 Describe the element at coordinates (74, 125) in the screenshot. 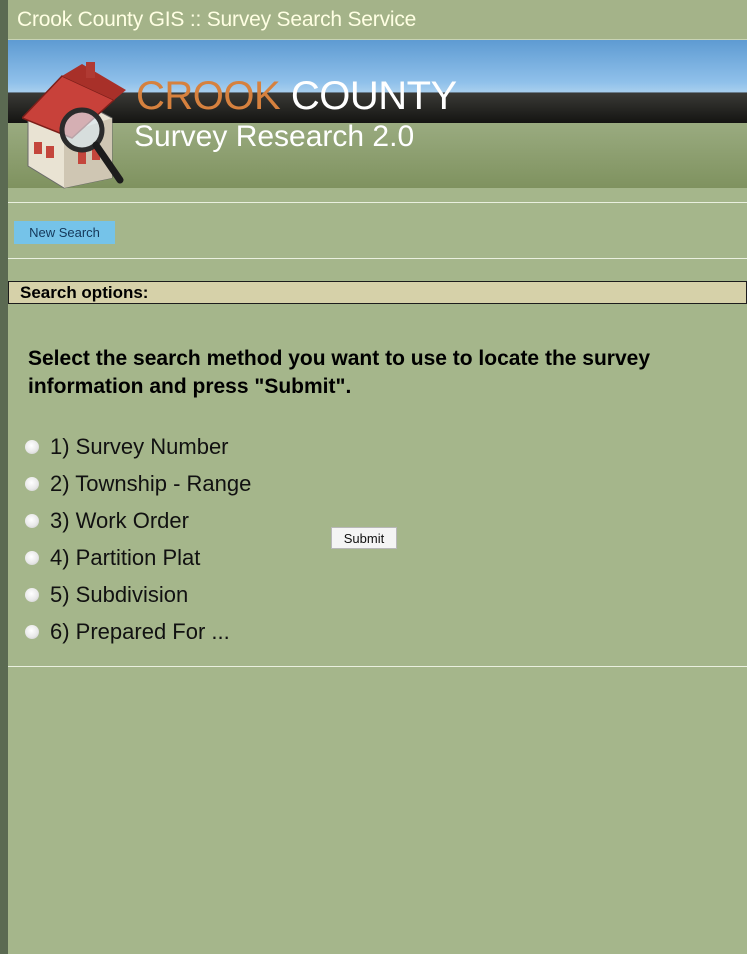

I see `house-with-magnifier-icon` at that location.